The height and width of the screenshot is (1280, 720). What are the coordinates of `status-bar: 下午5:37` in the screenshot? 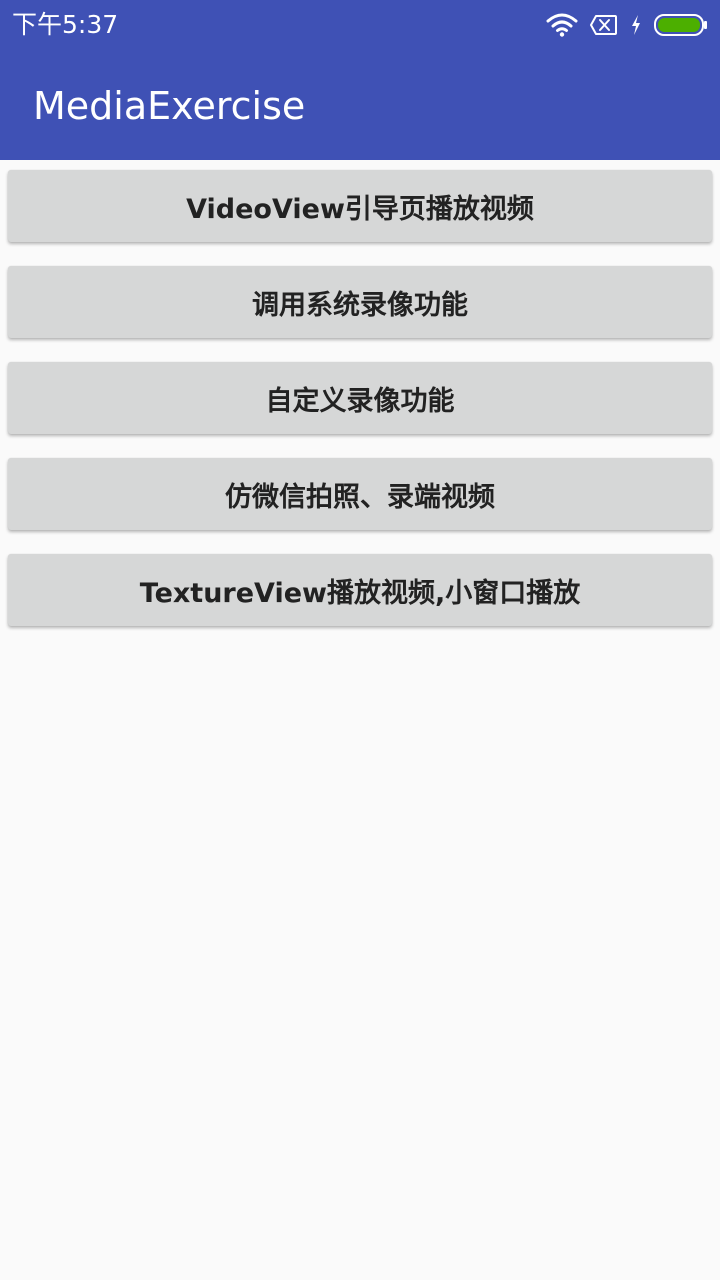 It's located at (360, 25).